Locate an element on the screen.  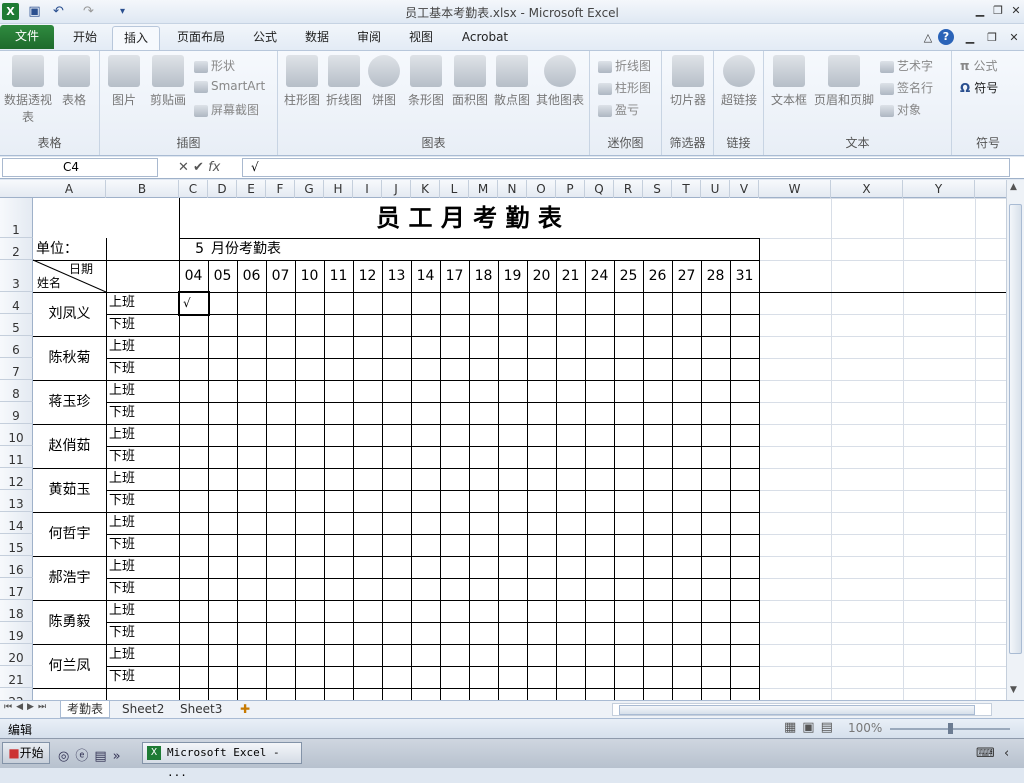
workbook-restore-icon: ❐ is located at coordinates (992, 38).